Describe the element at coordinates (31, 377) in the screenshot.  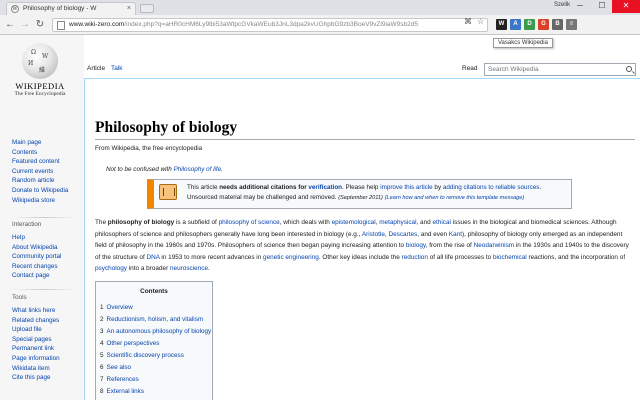
I see `sidebar-tools-link: Cite this page` at that location.